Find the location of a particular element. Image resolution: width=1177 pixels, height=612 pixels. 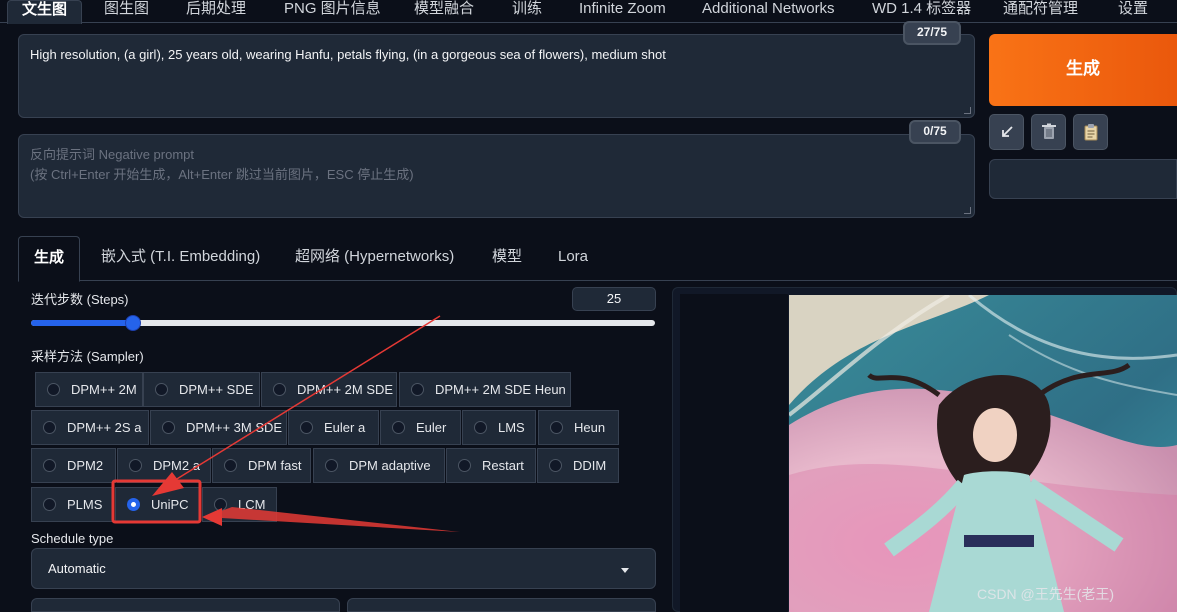

annotation-arrow-head is located at coordinates (168, 484).